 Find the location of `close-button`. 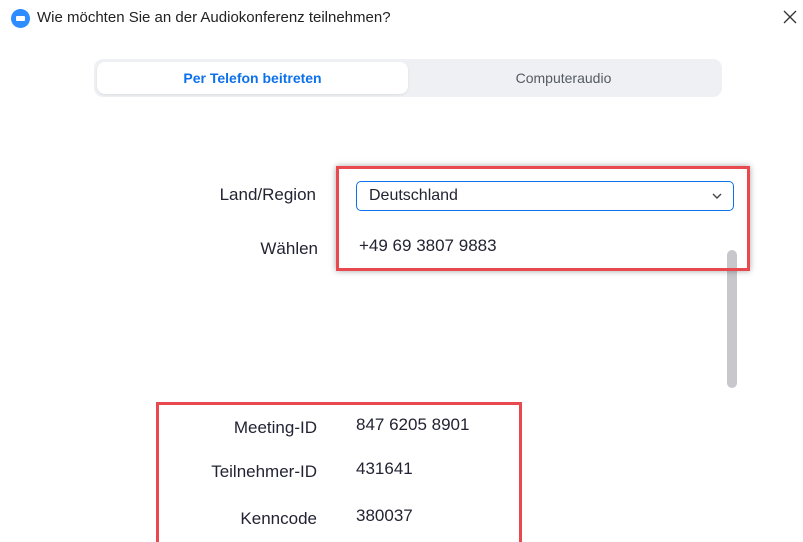

close-button is located at coordinates (790, 17).